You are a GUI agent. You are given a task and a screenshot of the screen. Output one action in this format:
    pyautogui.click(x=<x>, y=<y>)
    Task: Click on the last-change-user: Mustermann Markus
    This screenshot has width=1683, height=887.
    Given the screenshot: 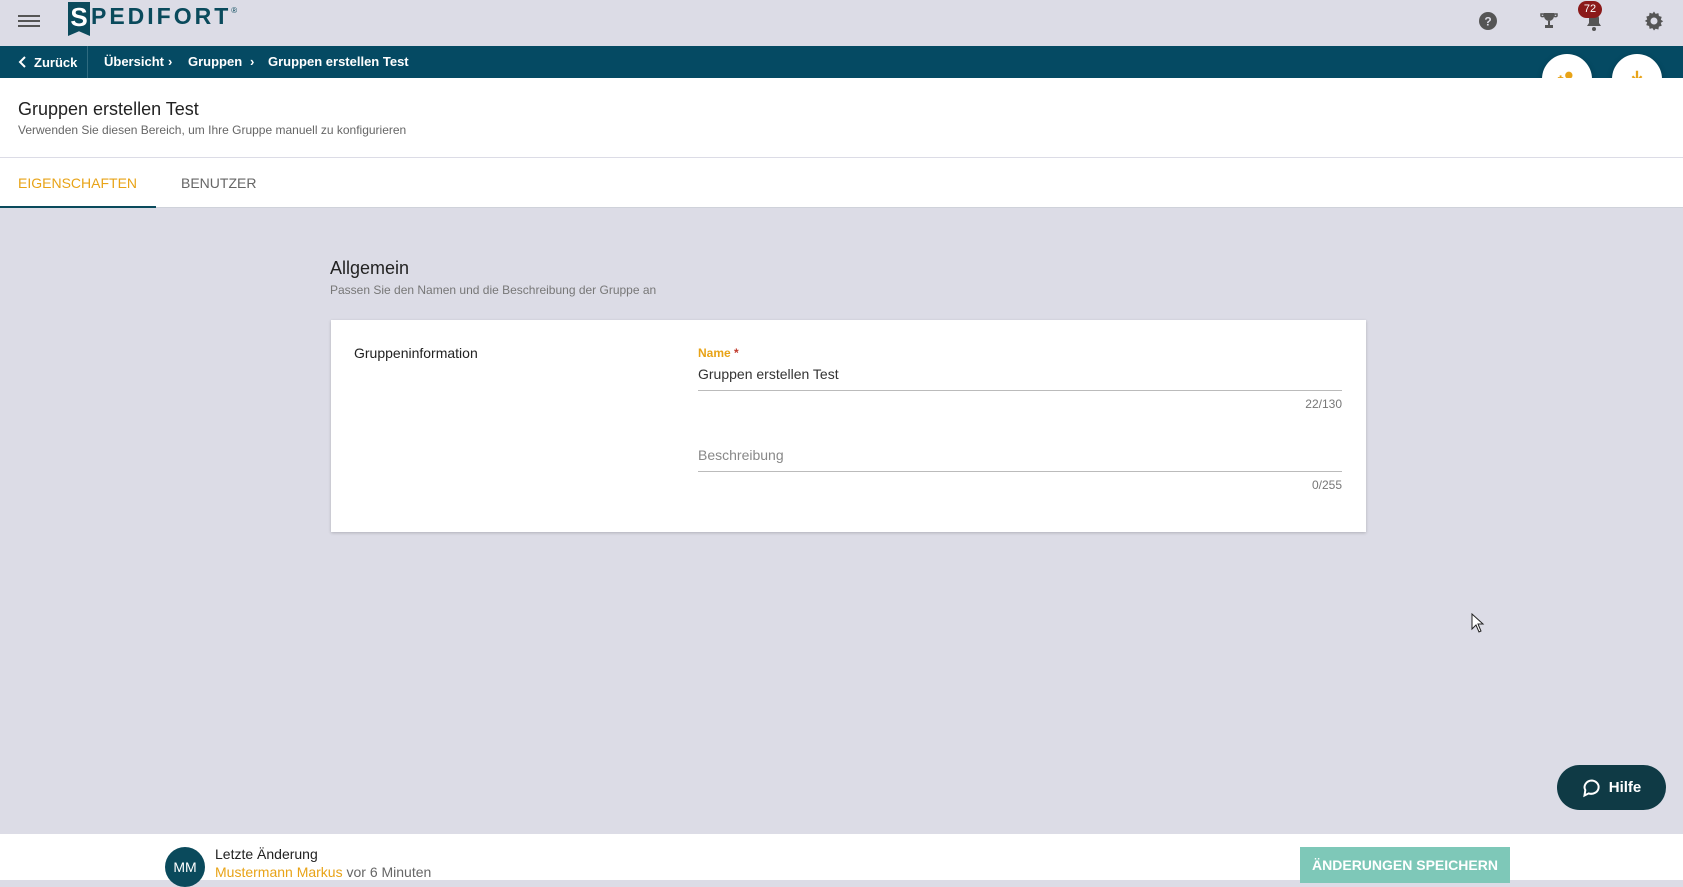 What is the action you would take?
    pyautogui.click(x=279, y=872)
    